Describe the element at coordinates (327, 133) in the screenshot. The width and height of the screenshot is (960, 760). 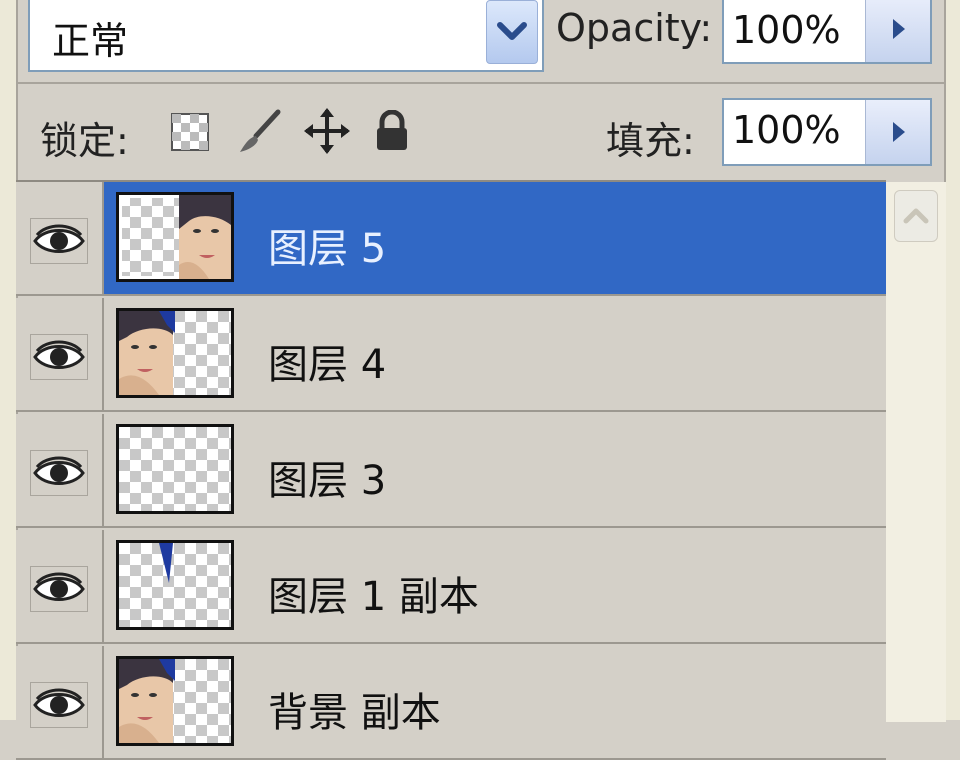
I see `move-icon` at that location.